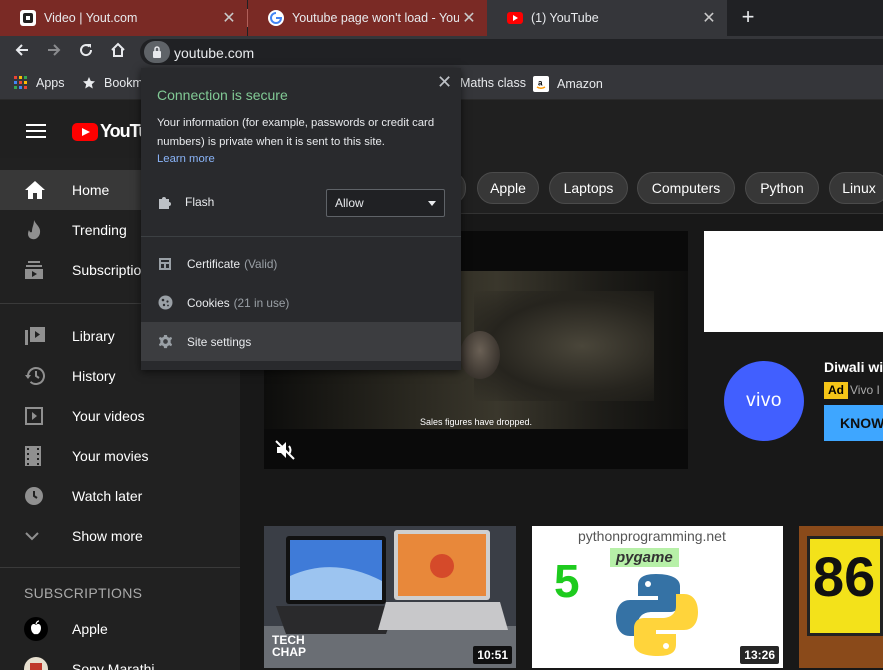 This screenshot has height=670, width=883. What do you see at coordinates (856, 188) in the screenshot?
I see `chip-linux: Linux` at bounding box center [856, 188].